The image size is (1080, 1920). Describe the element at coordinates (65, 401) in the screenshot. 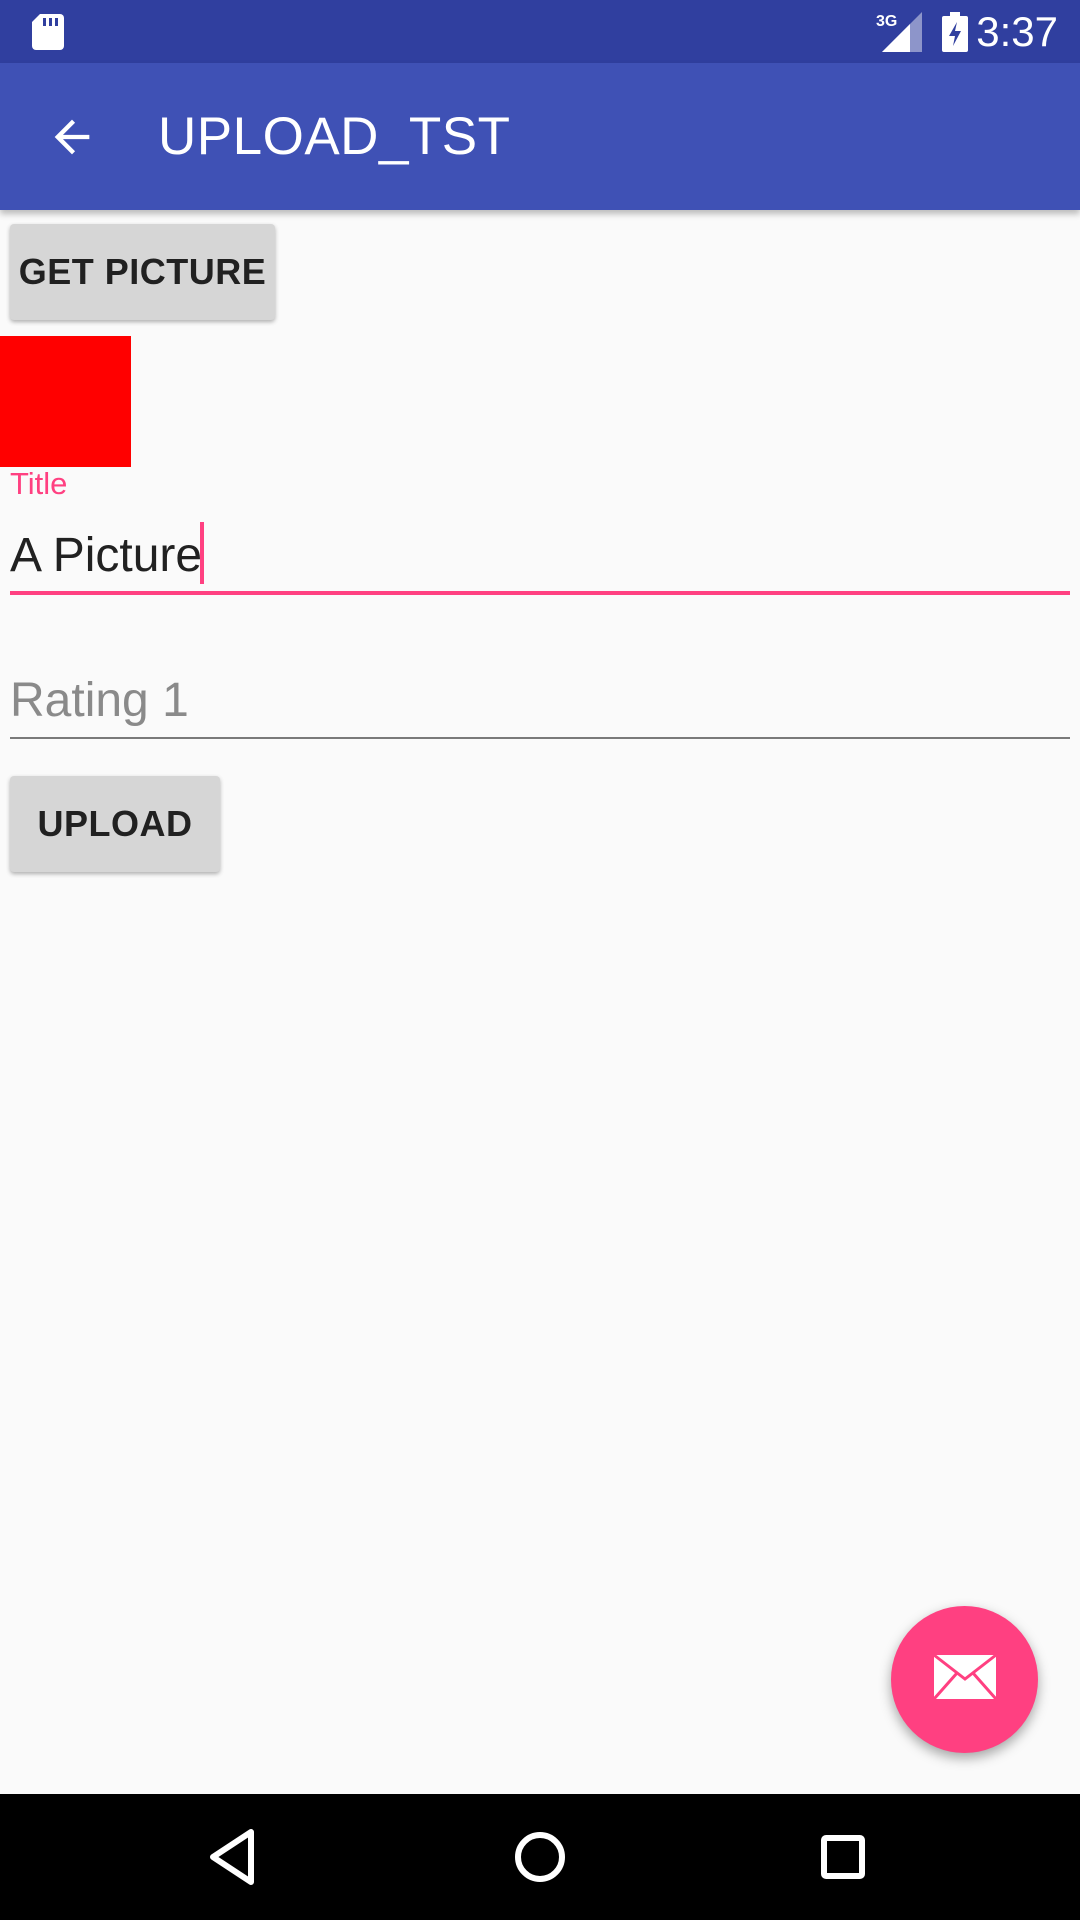

I see `picture-preview` at that location.